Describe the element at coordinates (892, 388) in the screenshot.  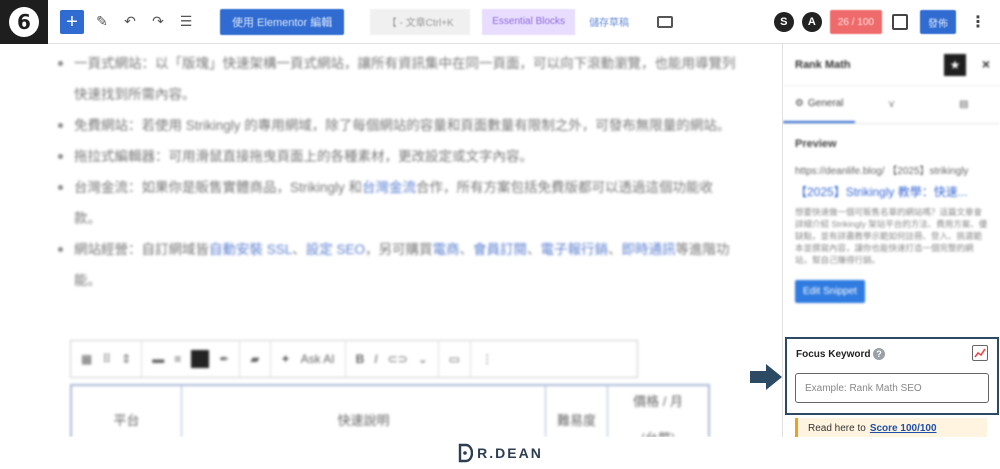
I see `focus-keyword-input` at that location.